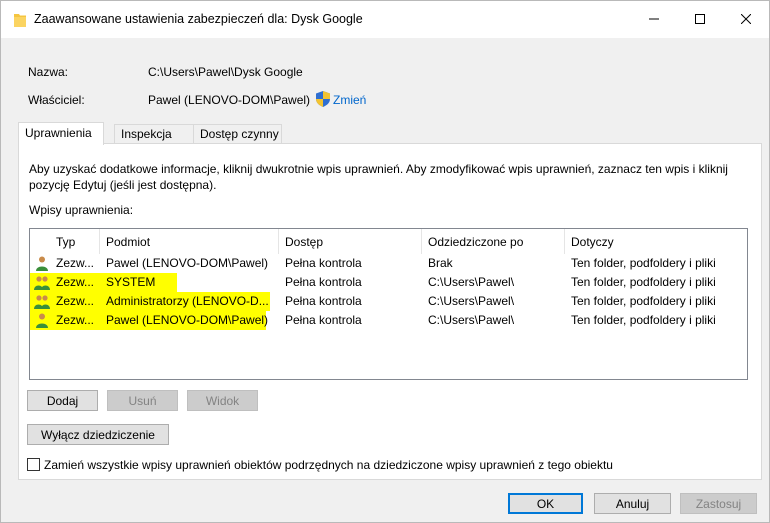  I want to click on row-principal: SYSTEM, so click(131, 282).